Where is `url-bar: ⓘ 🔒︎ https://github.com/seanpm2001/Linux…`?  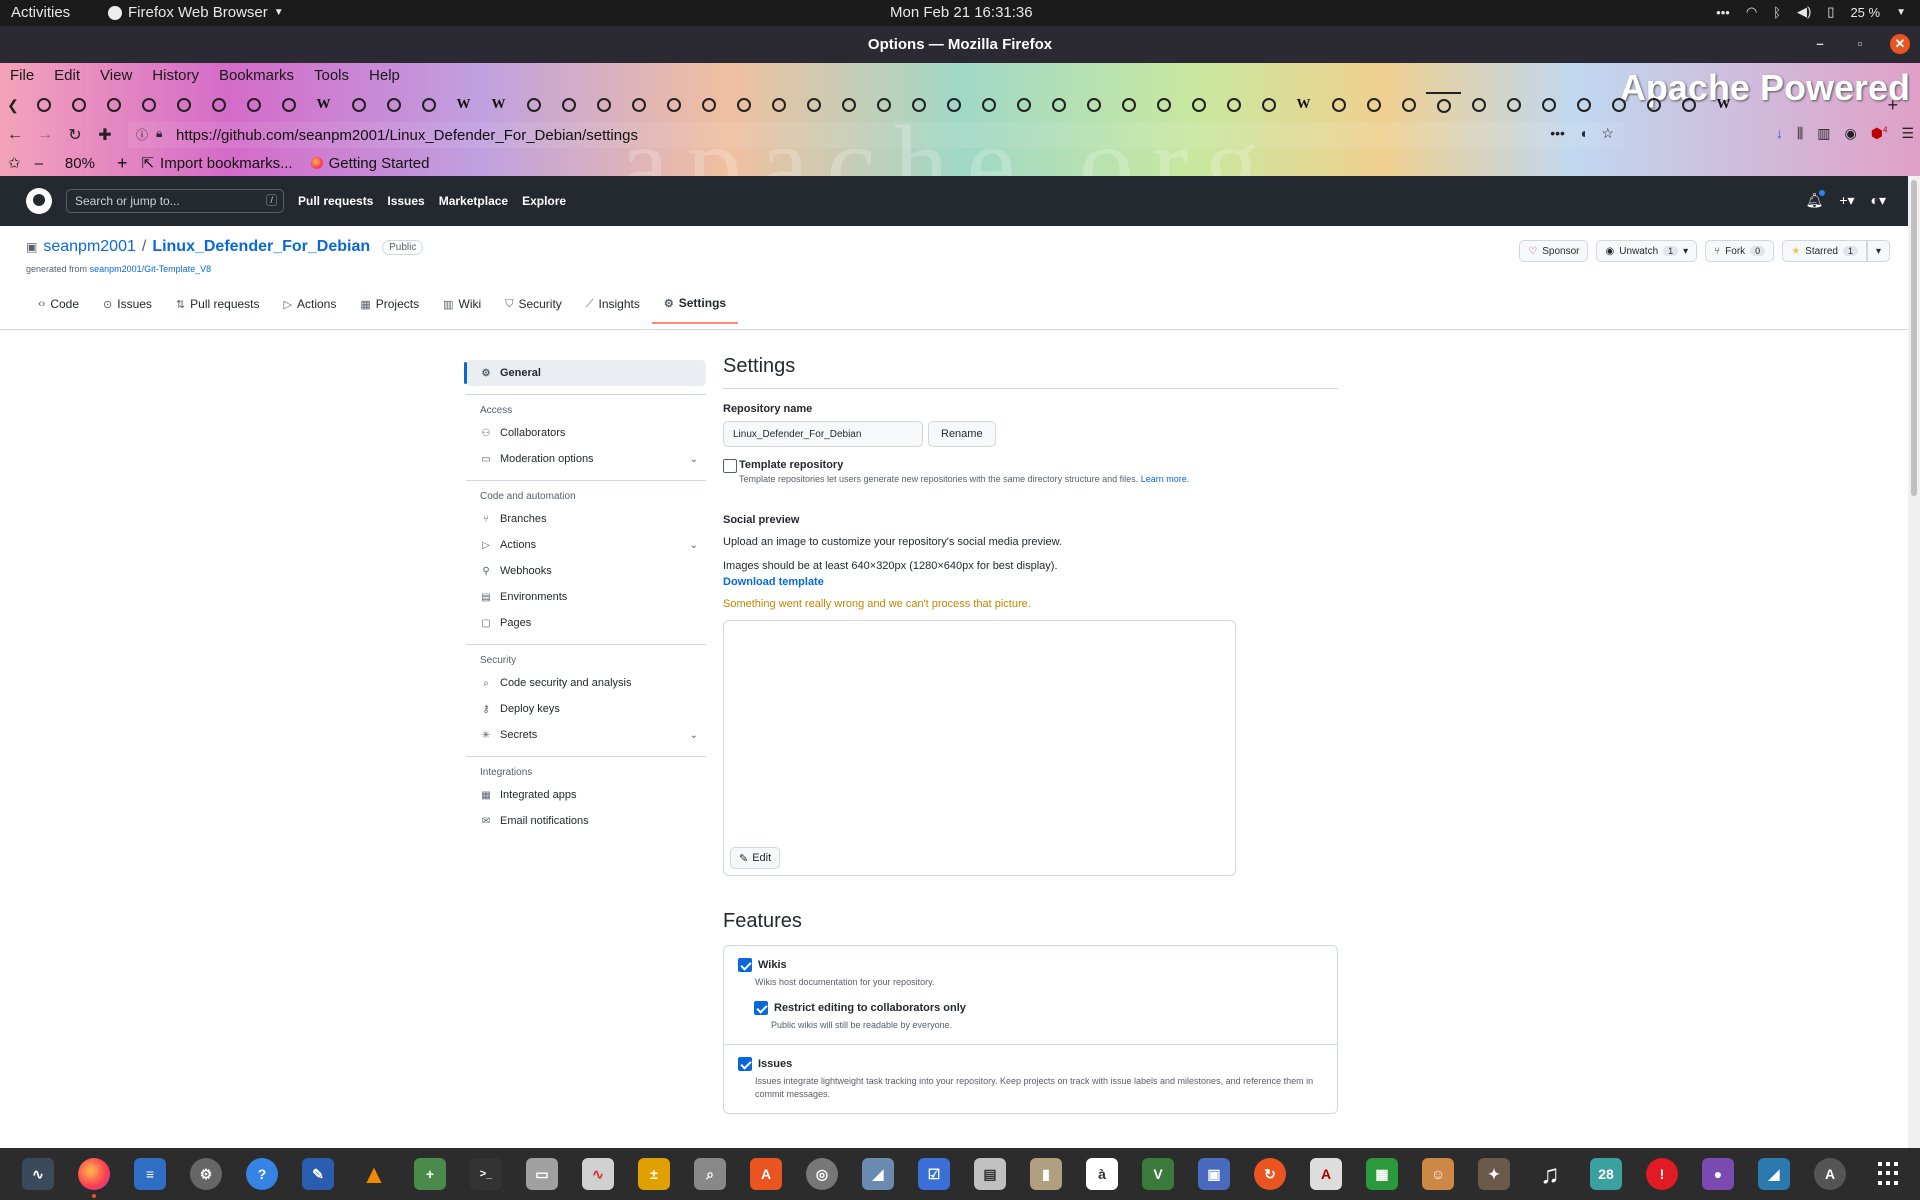 url-bar: ⓘ 🔒︎ https://github.com/seanpm2001/Linux… is located at coordinates (876, 135).